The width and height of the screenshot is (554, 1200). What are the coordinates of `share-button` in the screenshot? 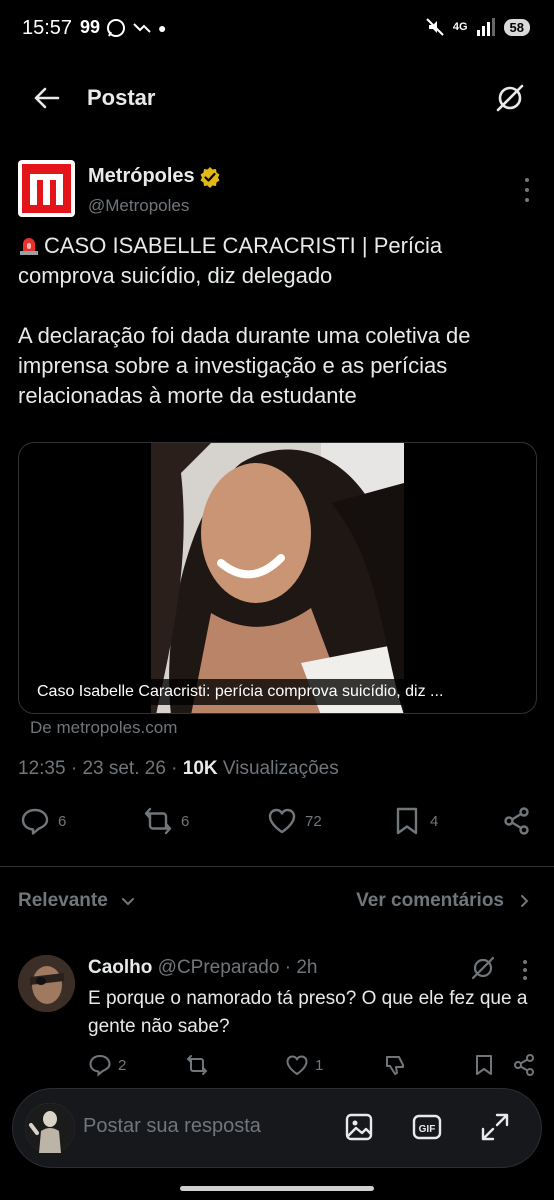 It's located at (517, 821).